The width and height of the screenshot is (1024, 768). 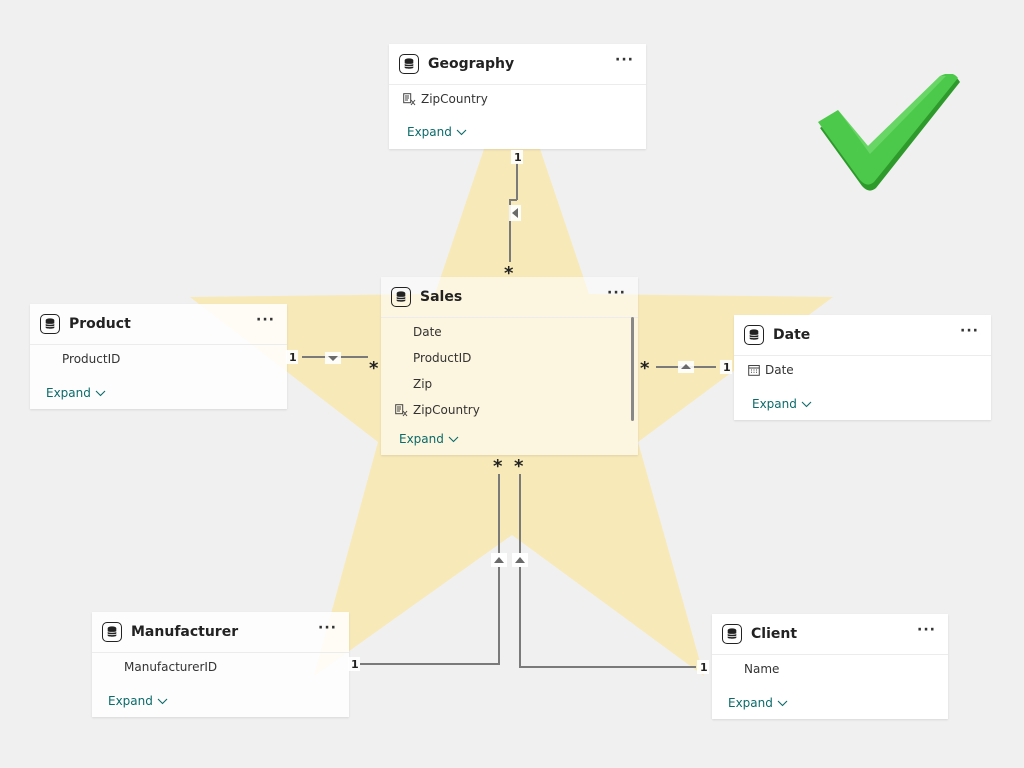 What do you see at coordinates (430, 569) in the screenshot?
I see `relationship-manufacturer-sales` at bounding box center [430, 569].